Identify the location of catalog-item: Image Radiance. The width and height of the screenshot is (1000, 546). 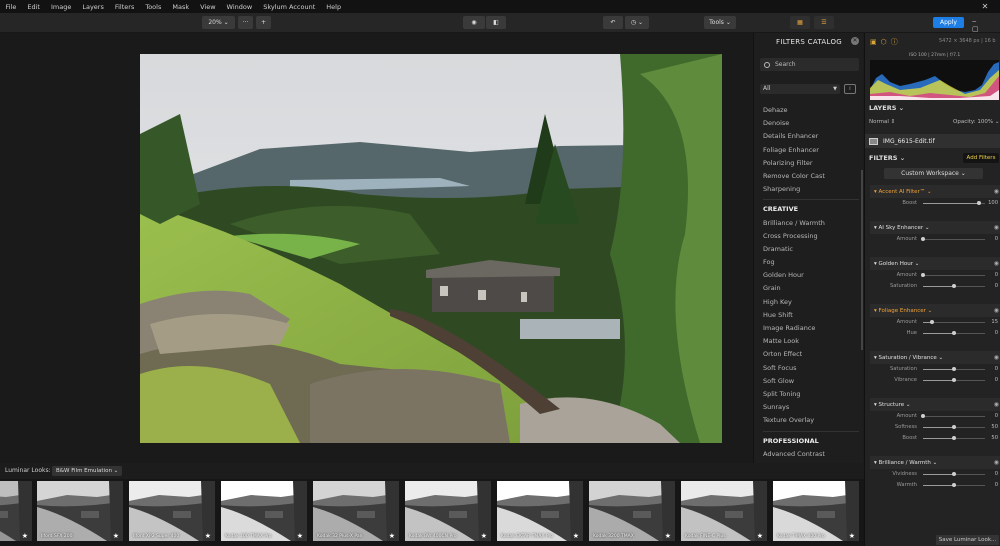
(811, 328).